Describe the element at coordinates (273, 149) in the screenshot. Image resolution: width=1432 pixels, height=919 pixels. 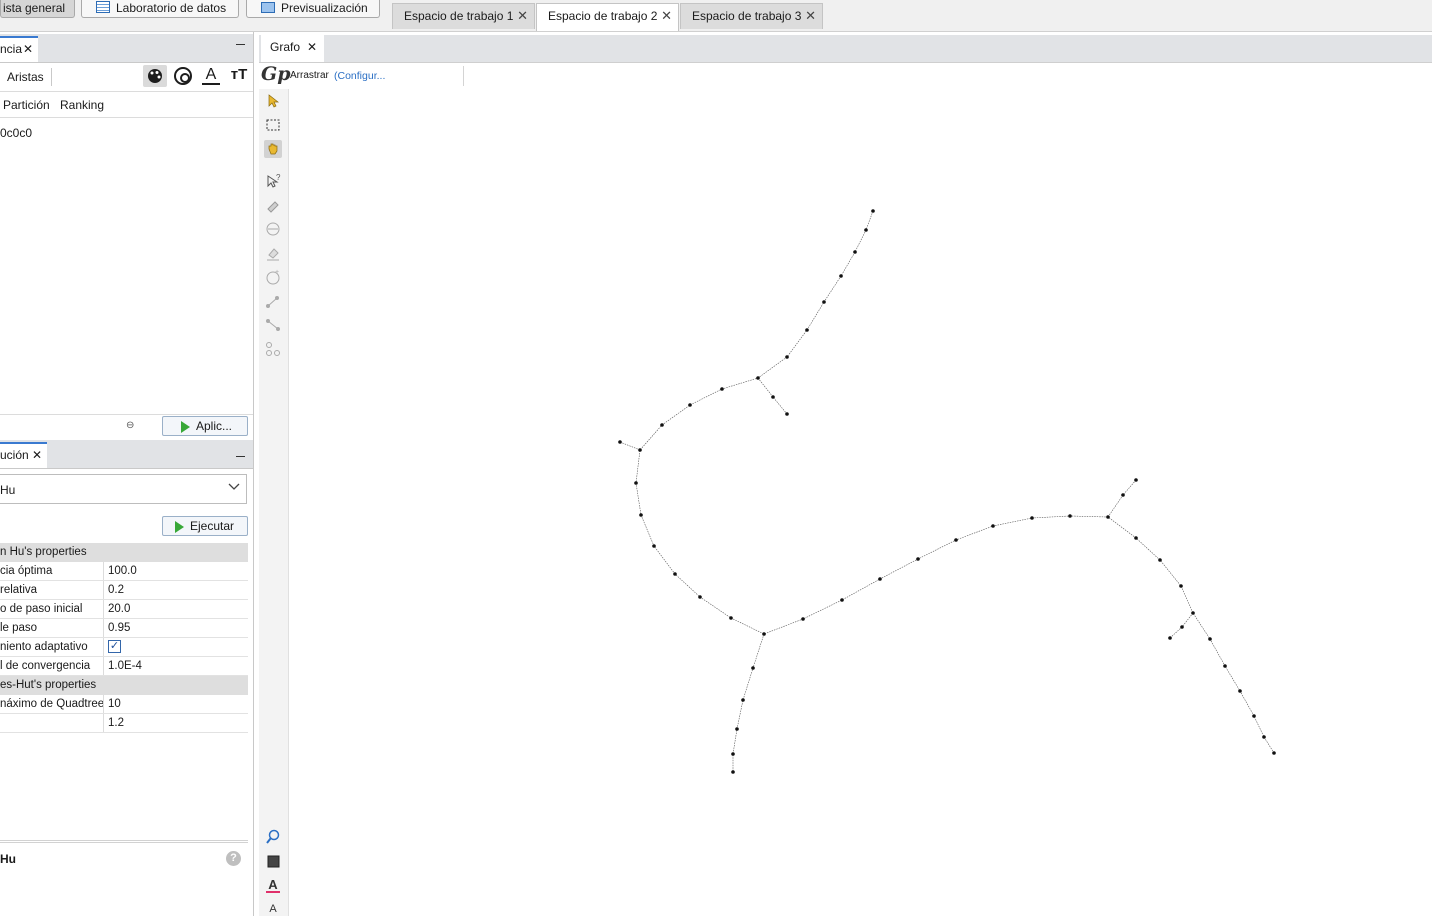
I see `drag-hand-icon` at that location.